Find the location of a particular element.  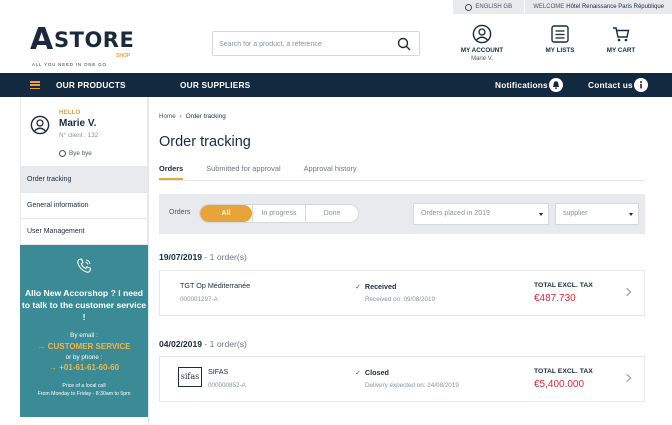

my-lists-button: MY LISTS is located at coordinates (560, 39).